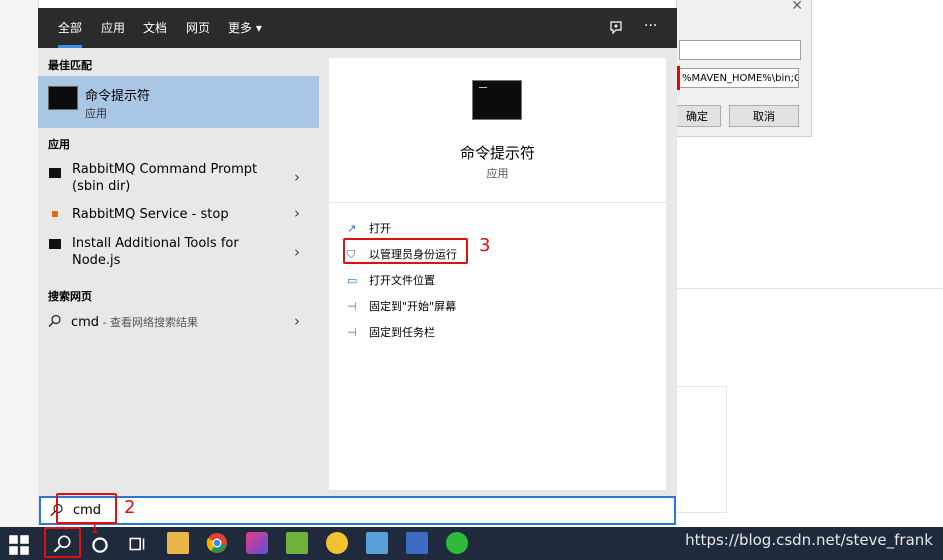  What do you see at coordinates (100, 544) in the screenshot?
I see `cortana-icon` at bounding box center [100, 544].